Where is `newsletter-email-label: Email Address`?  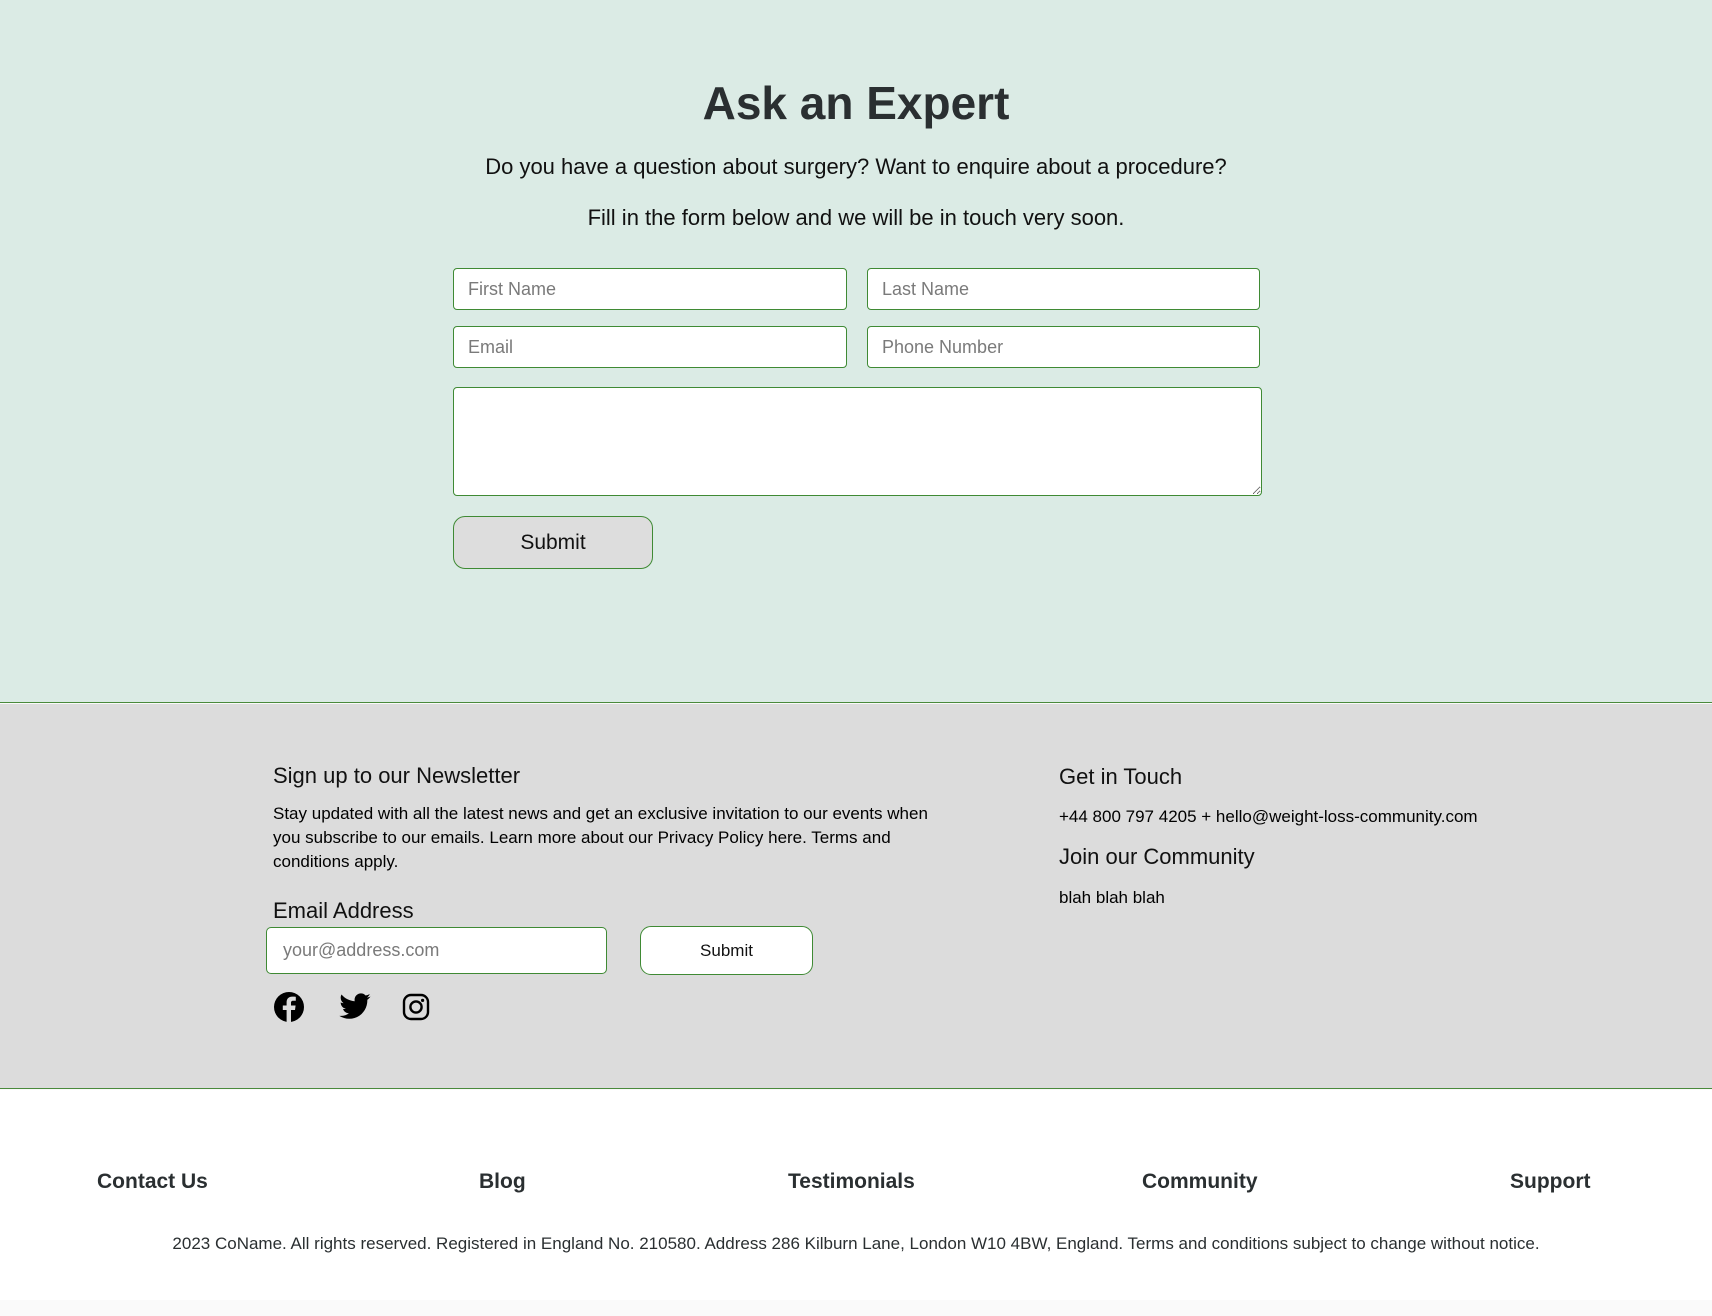
newsletter-email-label: Email Address is located at coordinates (343, 910).